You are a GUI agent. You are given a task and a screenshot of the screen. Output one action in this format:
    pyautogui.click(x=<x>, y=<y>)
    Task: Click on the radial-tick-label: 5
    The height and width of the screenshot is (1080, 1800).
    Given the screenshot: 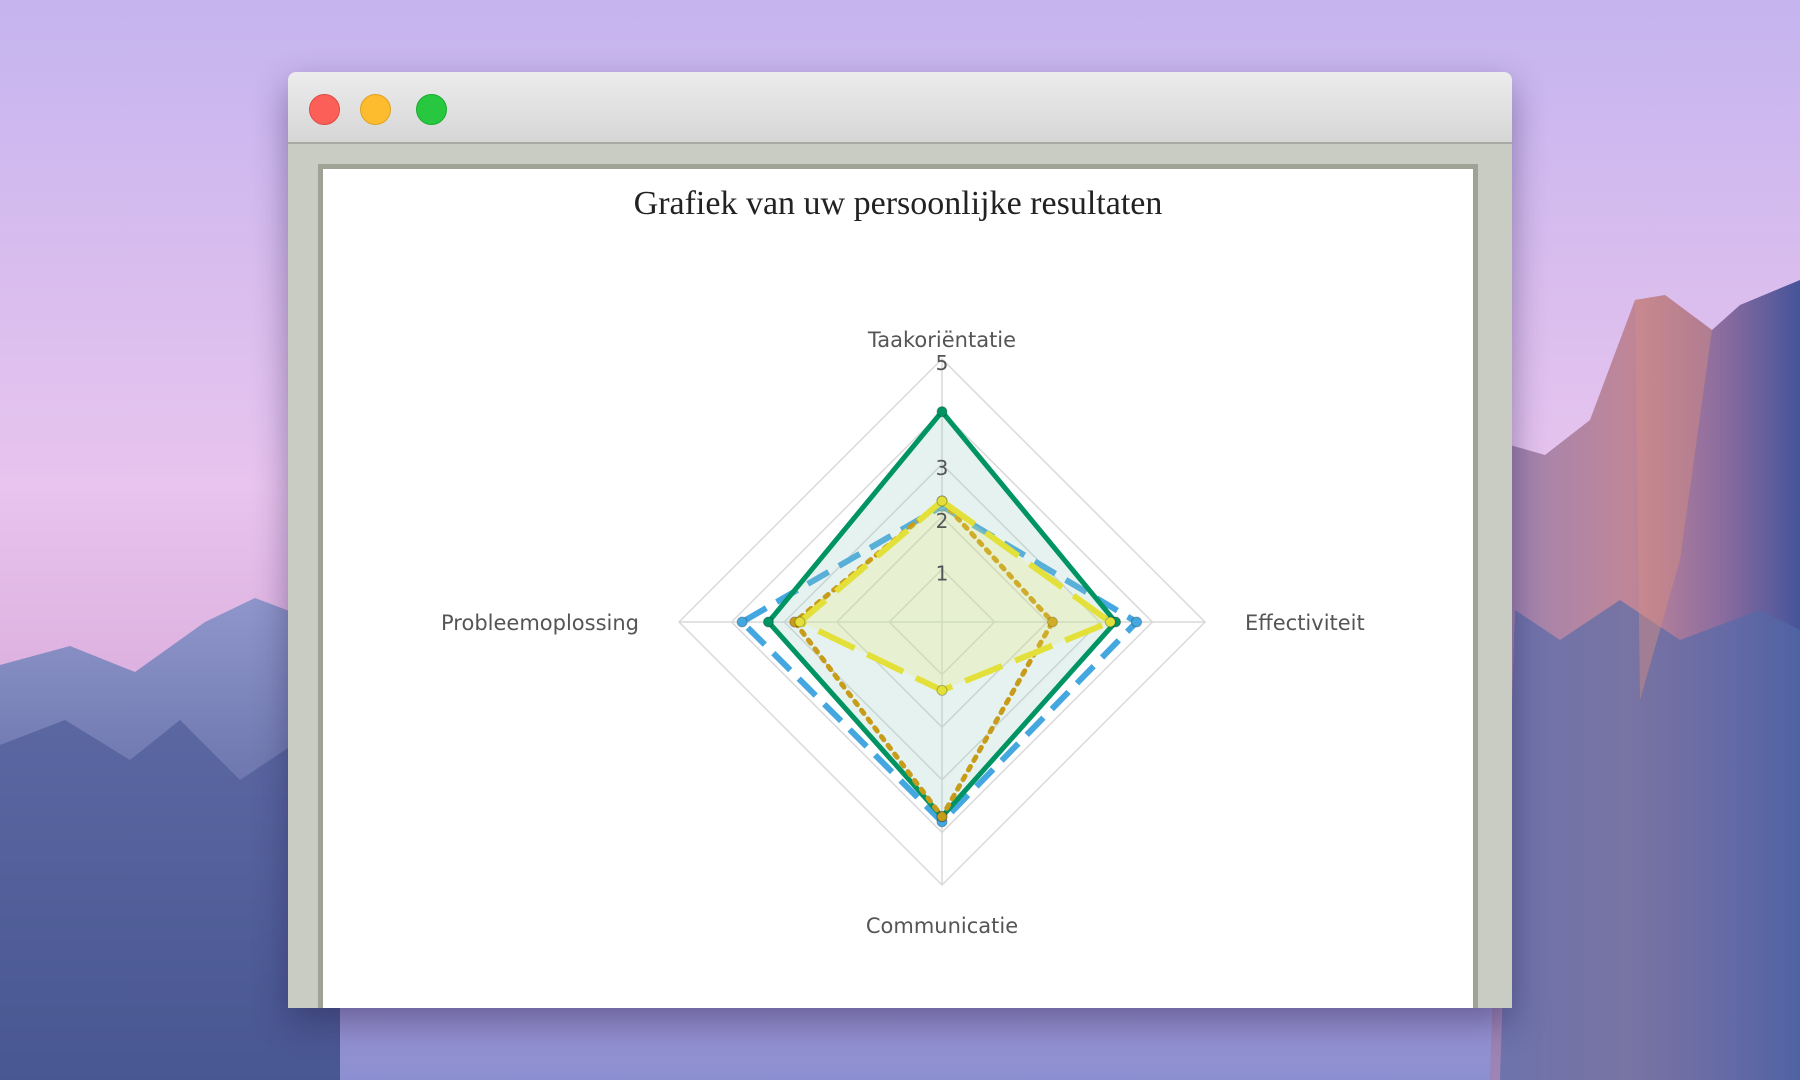 What is the action you would take?
    pyautogui.click(x=942, y=363)
    